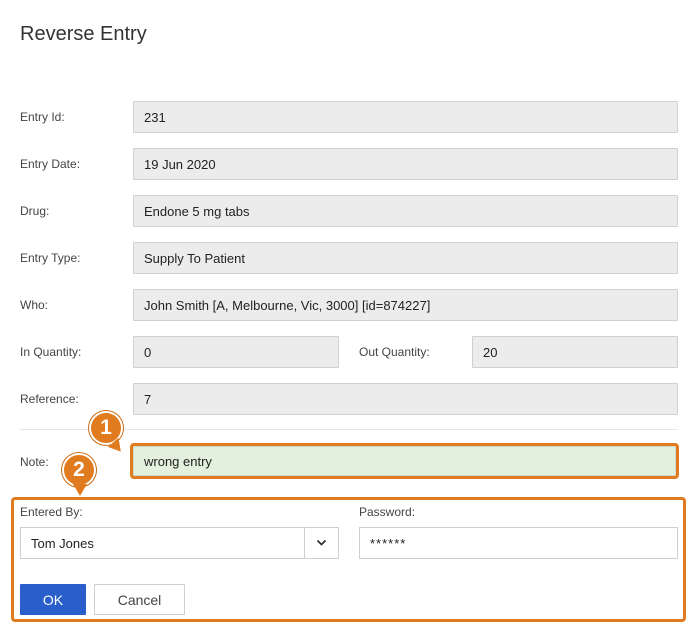 This screenshot has width=698, height=635. I want to click on note-input: wrong entry, so click(404, 461).